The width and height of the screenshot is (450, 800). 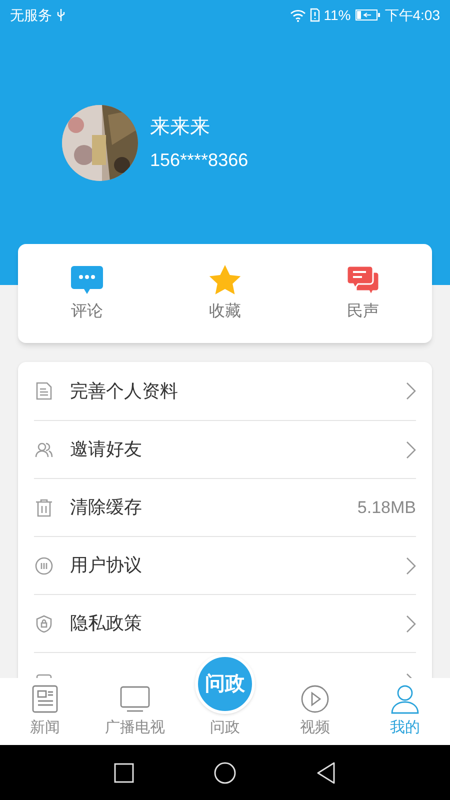 I want to click on carrier-text: 无服务, so click(x=31, y=15).